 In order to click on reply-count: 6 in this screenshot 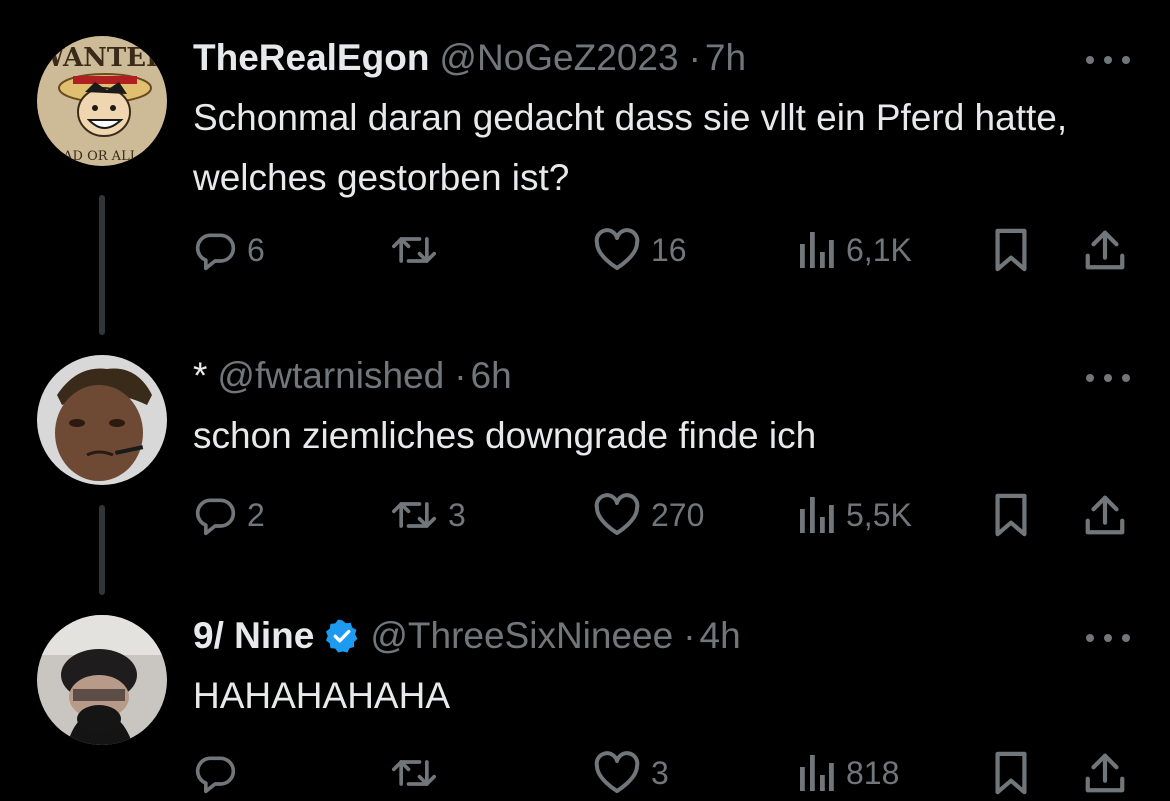, I will do `click(256, 249)`.